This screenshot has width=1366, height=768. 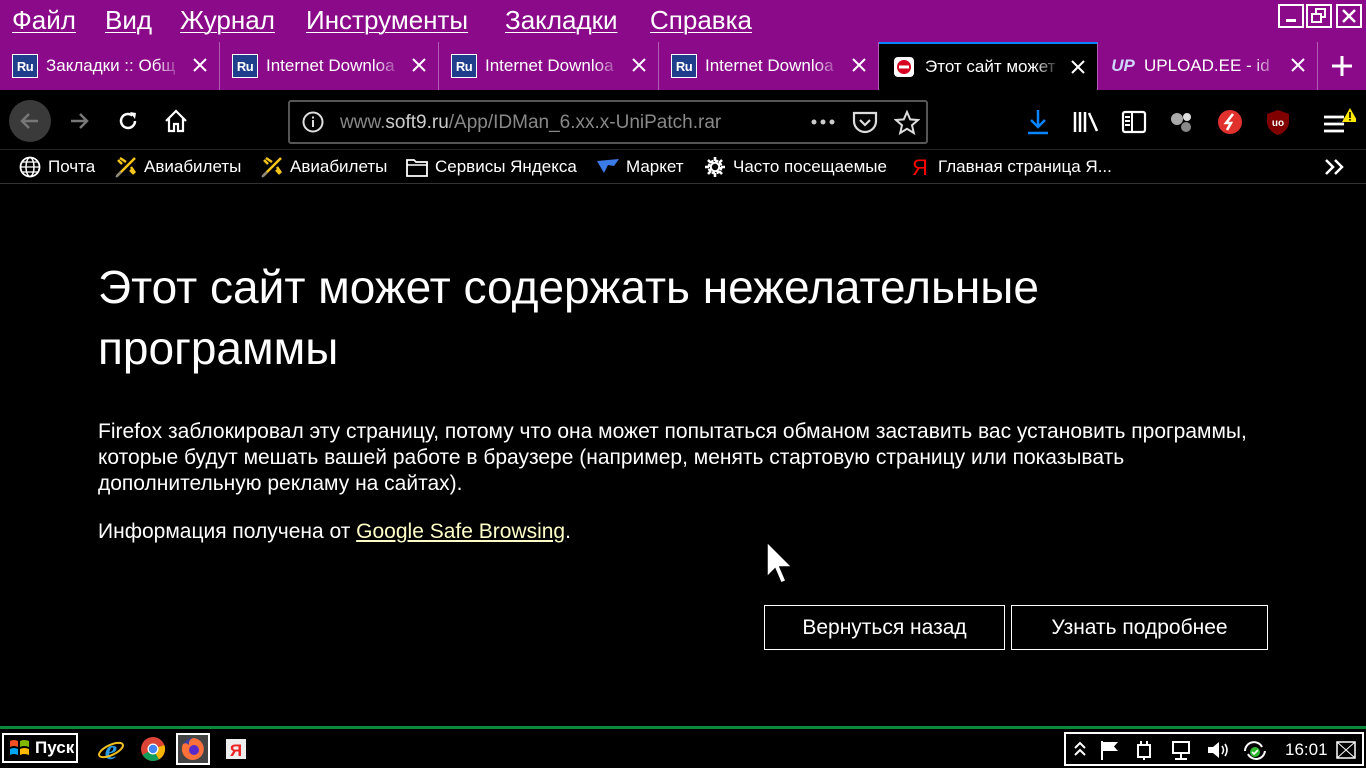 I want to click on mouse-cursor-icon, so click(x=780, y=562).